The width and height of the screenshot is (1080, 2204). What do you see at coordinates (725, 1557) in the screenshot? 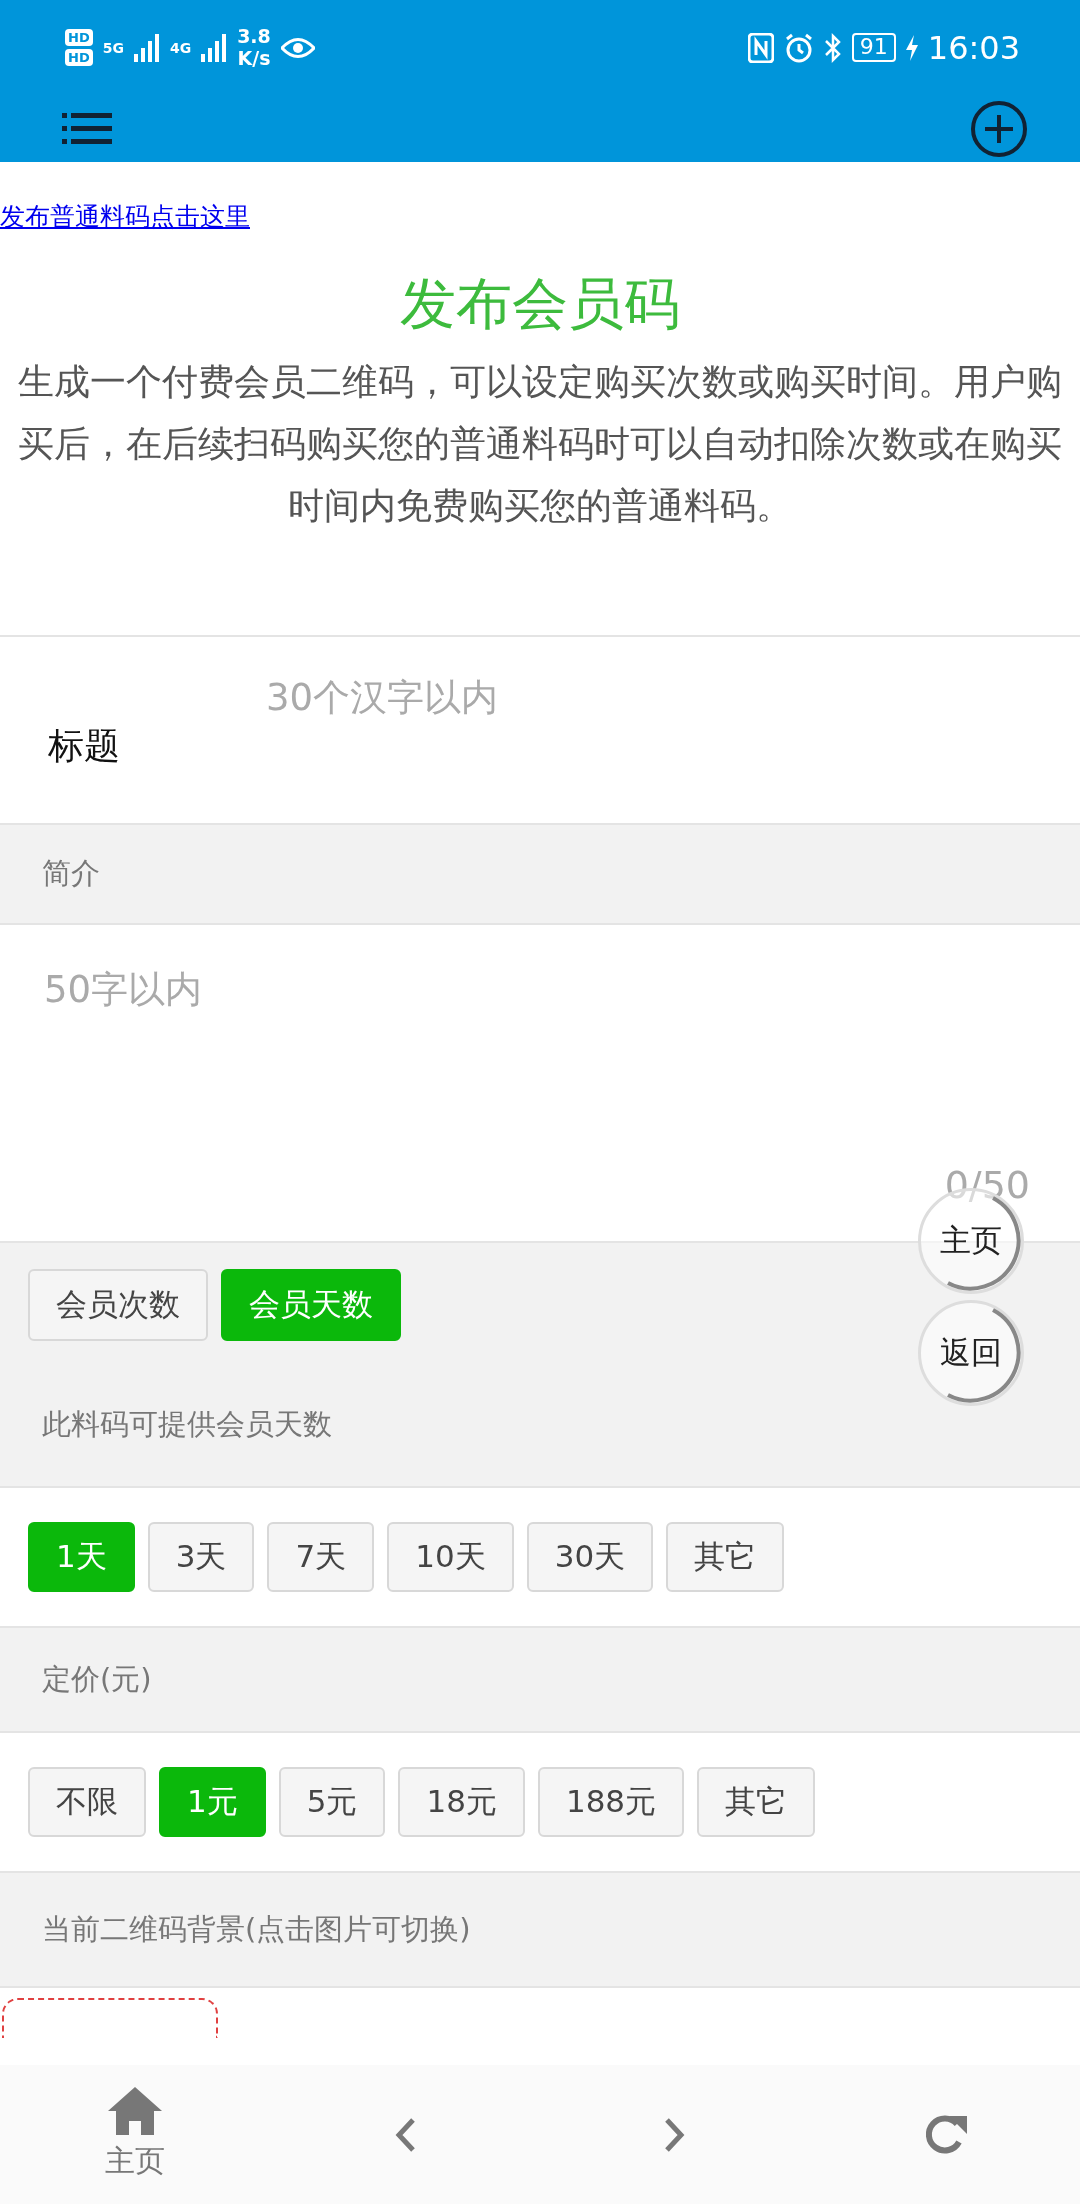
I see `days-option: 其它` at bounding box center [725, 1557].